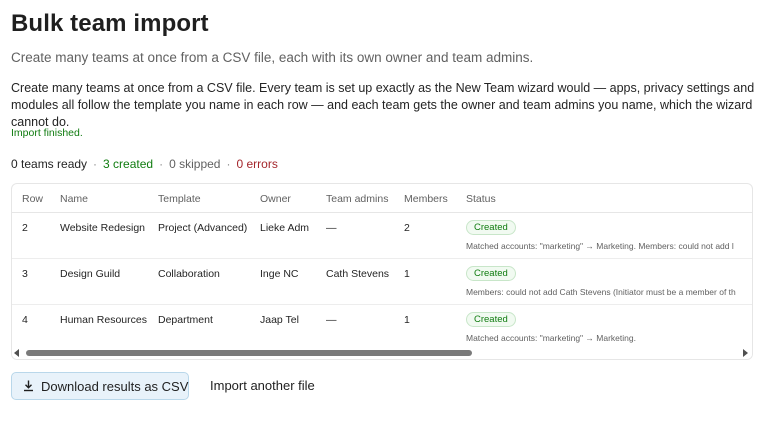  I want to click on import-status-message: Import finished., so click(47, 133).